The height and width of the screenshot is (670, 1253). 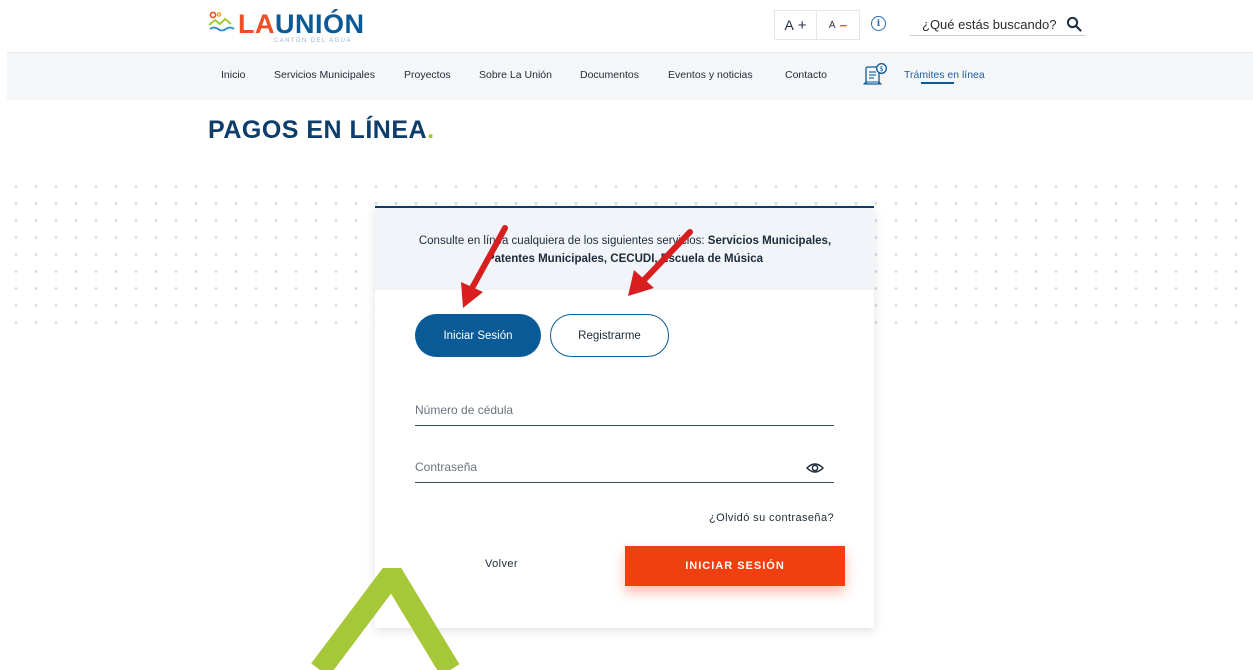 What do you see at coordinates (324, 75) in the screenshot?
I see `nav-item-servicios-municipales: Servicios Municipales` at bounding box center [324, 75].